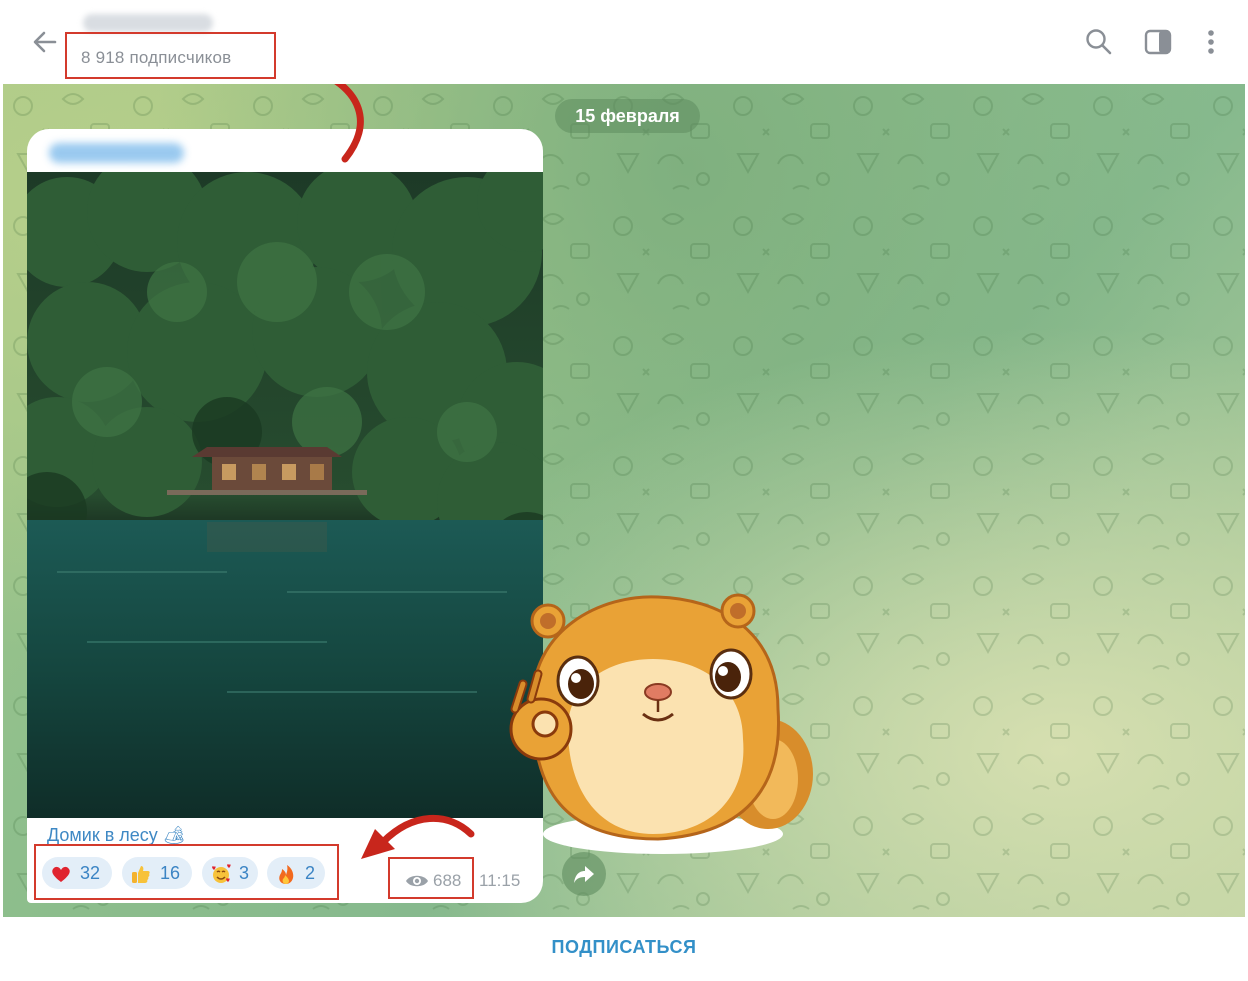 This screenshot has width=1248, height=981. What do you see at coordinates (431, 878) in the screenshot?
I see `highlight-box-views` at bounding box center [431, 878].